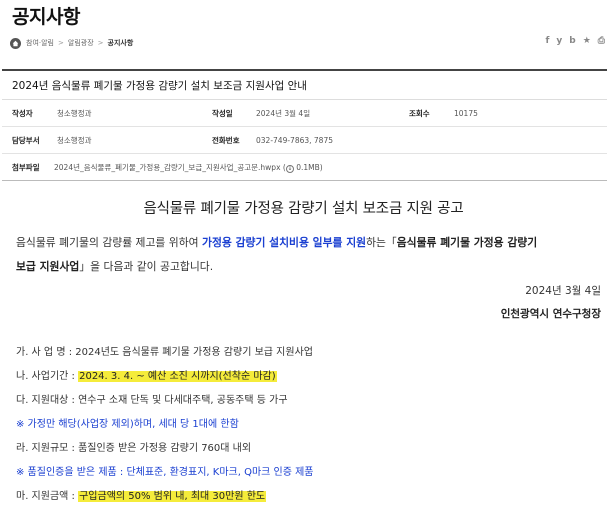 This screenshot has height=508, width=607. I want to click on share-bar: f y b ★ ⎙, so click(575, 41).